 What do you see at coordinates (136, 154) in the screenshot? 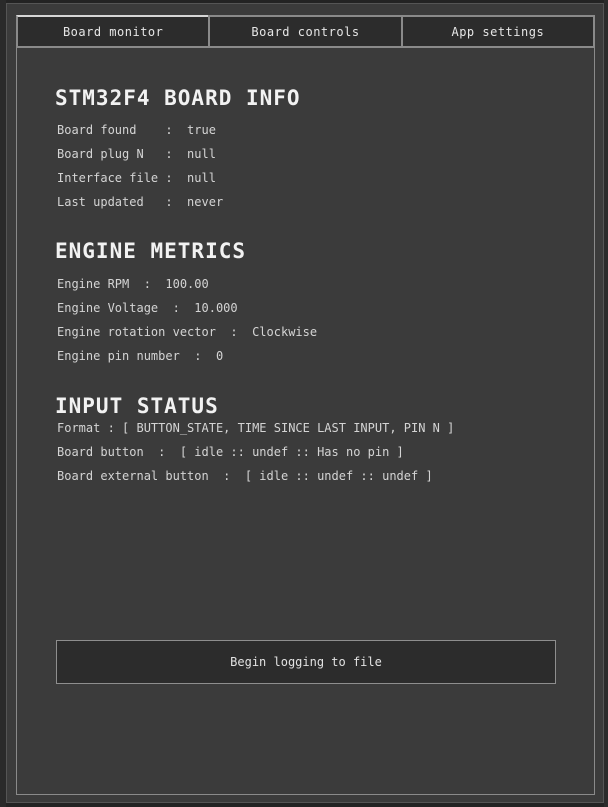
I see `board-plug-row: Board plug N : null` at bounding box center [136, 154].